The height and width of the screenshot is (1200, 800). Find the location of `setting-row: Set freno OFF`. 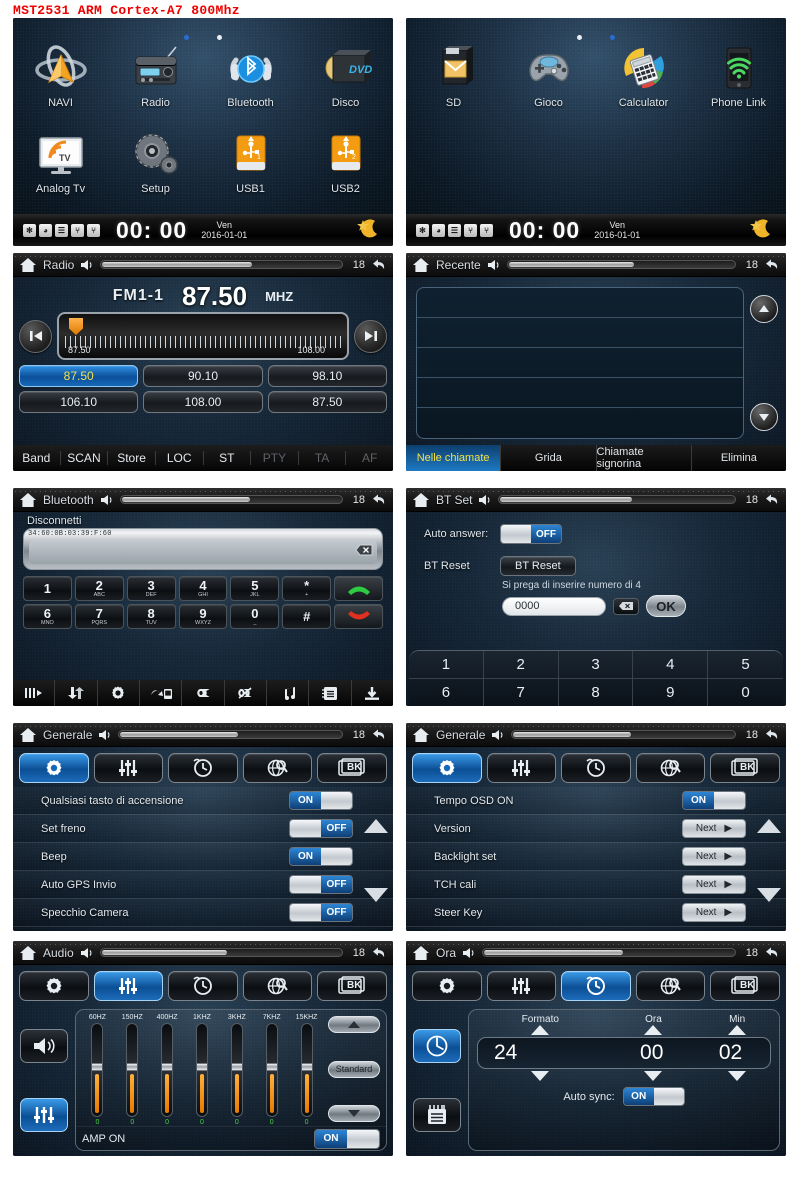

setting-row: Set freno OFF is located at coordinates (203, 829).